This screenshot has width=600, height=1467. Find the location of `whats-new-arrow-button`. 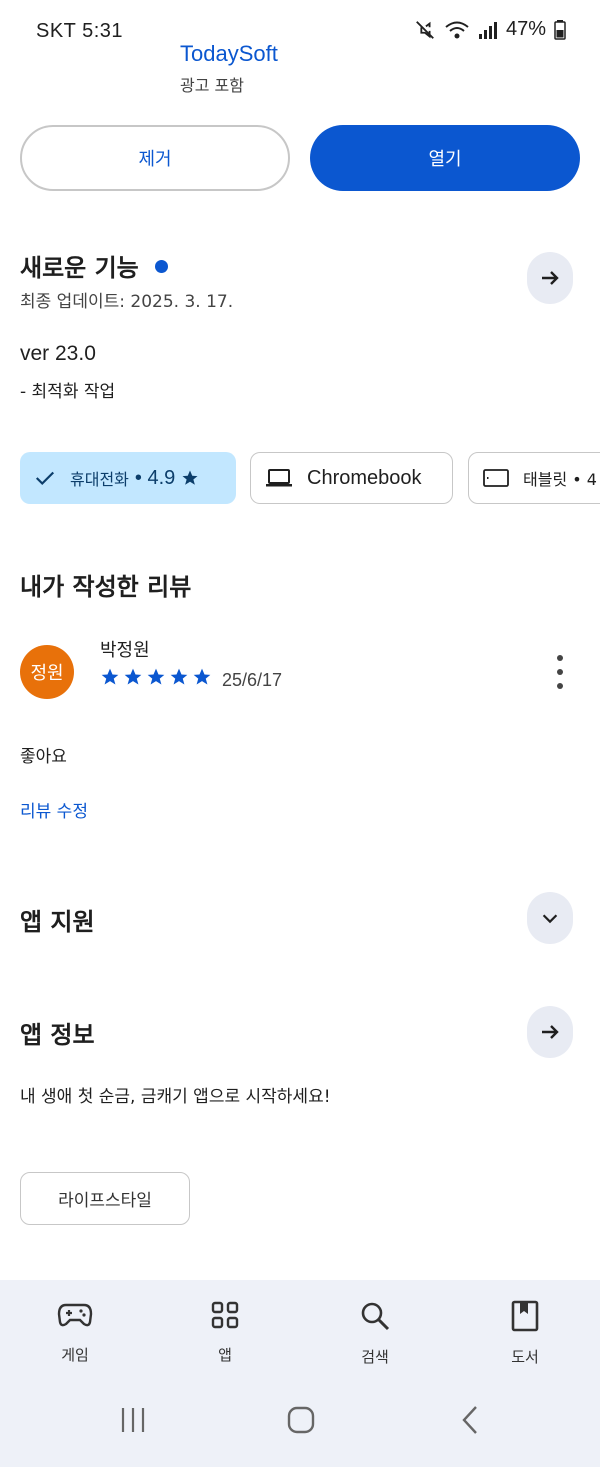

whats-new-arrow-button is located at coordinates (550, 278).